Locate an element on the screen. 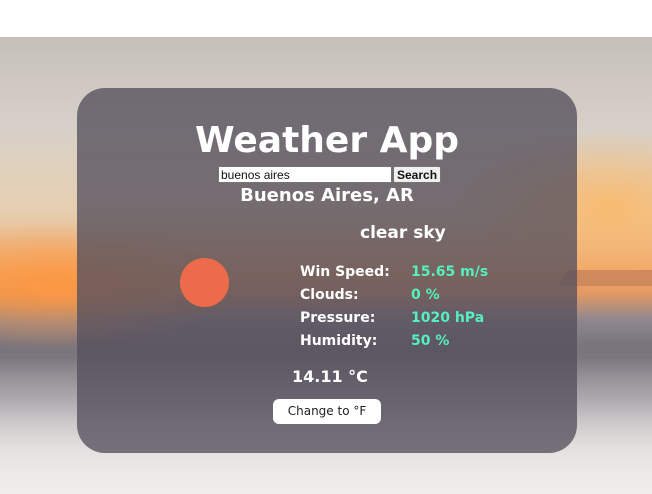  app-title: Weather App is located at coordinates (327, 140).